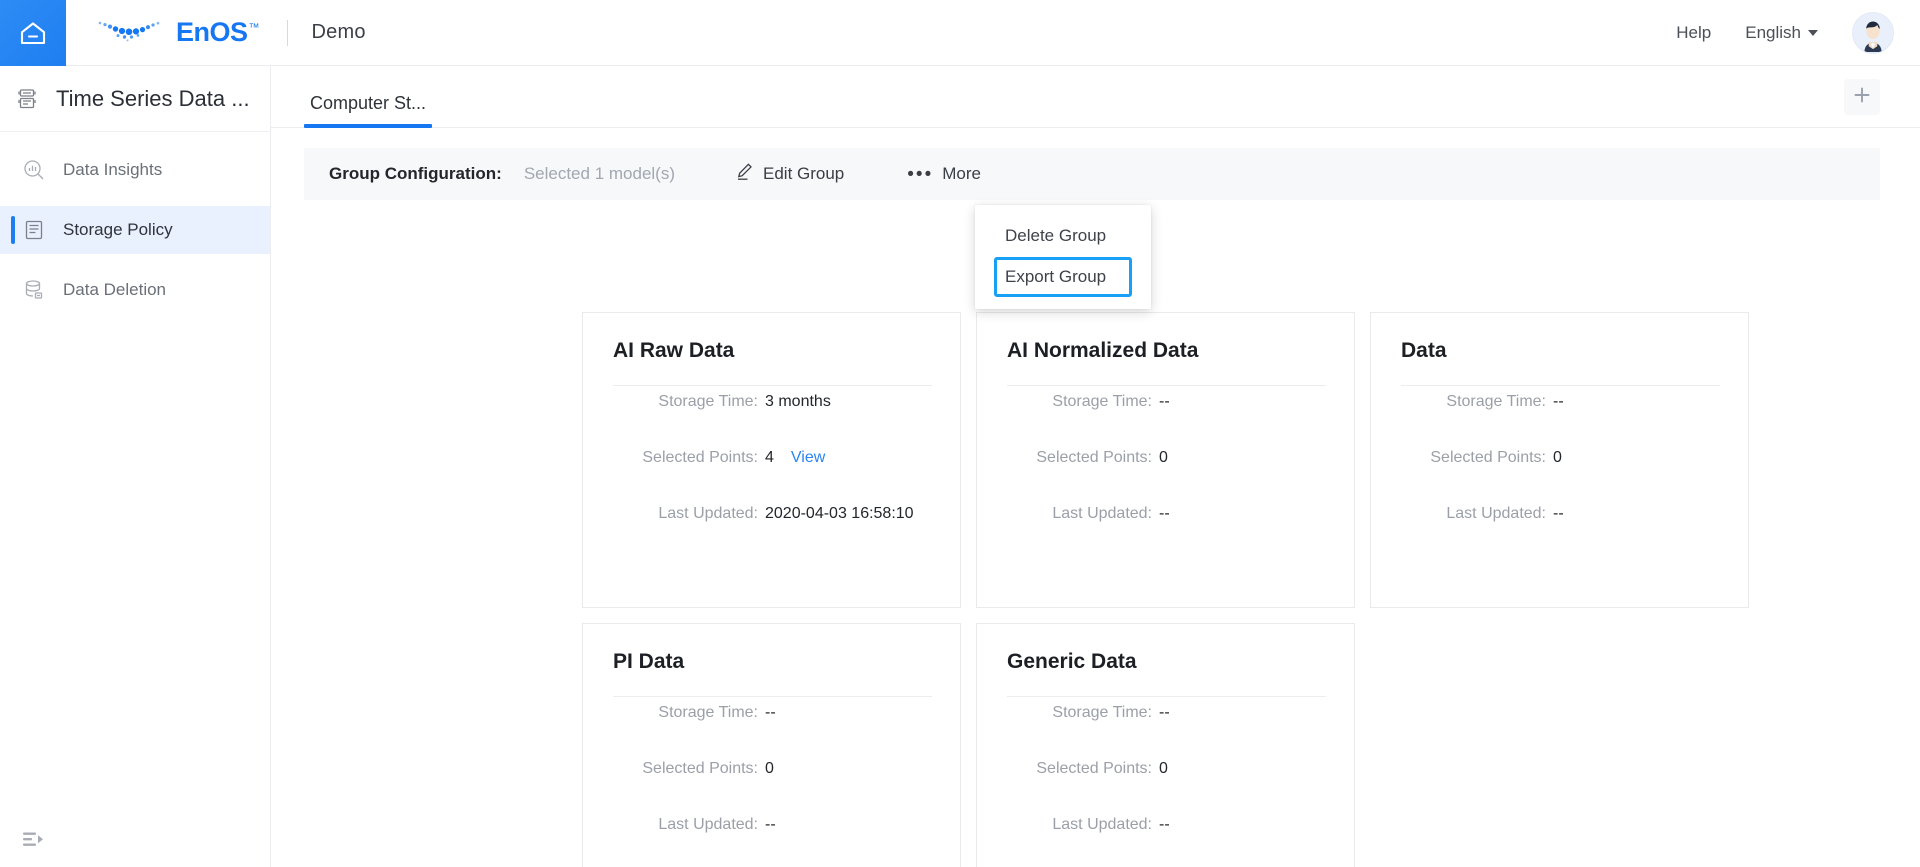 Image resolution: width=1920 pixels, height=867 pixels. What do you see at coordinates (808, 458) in the screenshot?
I see `view-points-link: View` at bounding box center [808, 458].